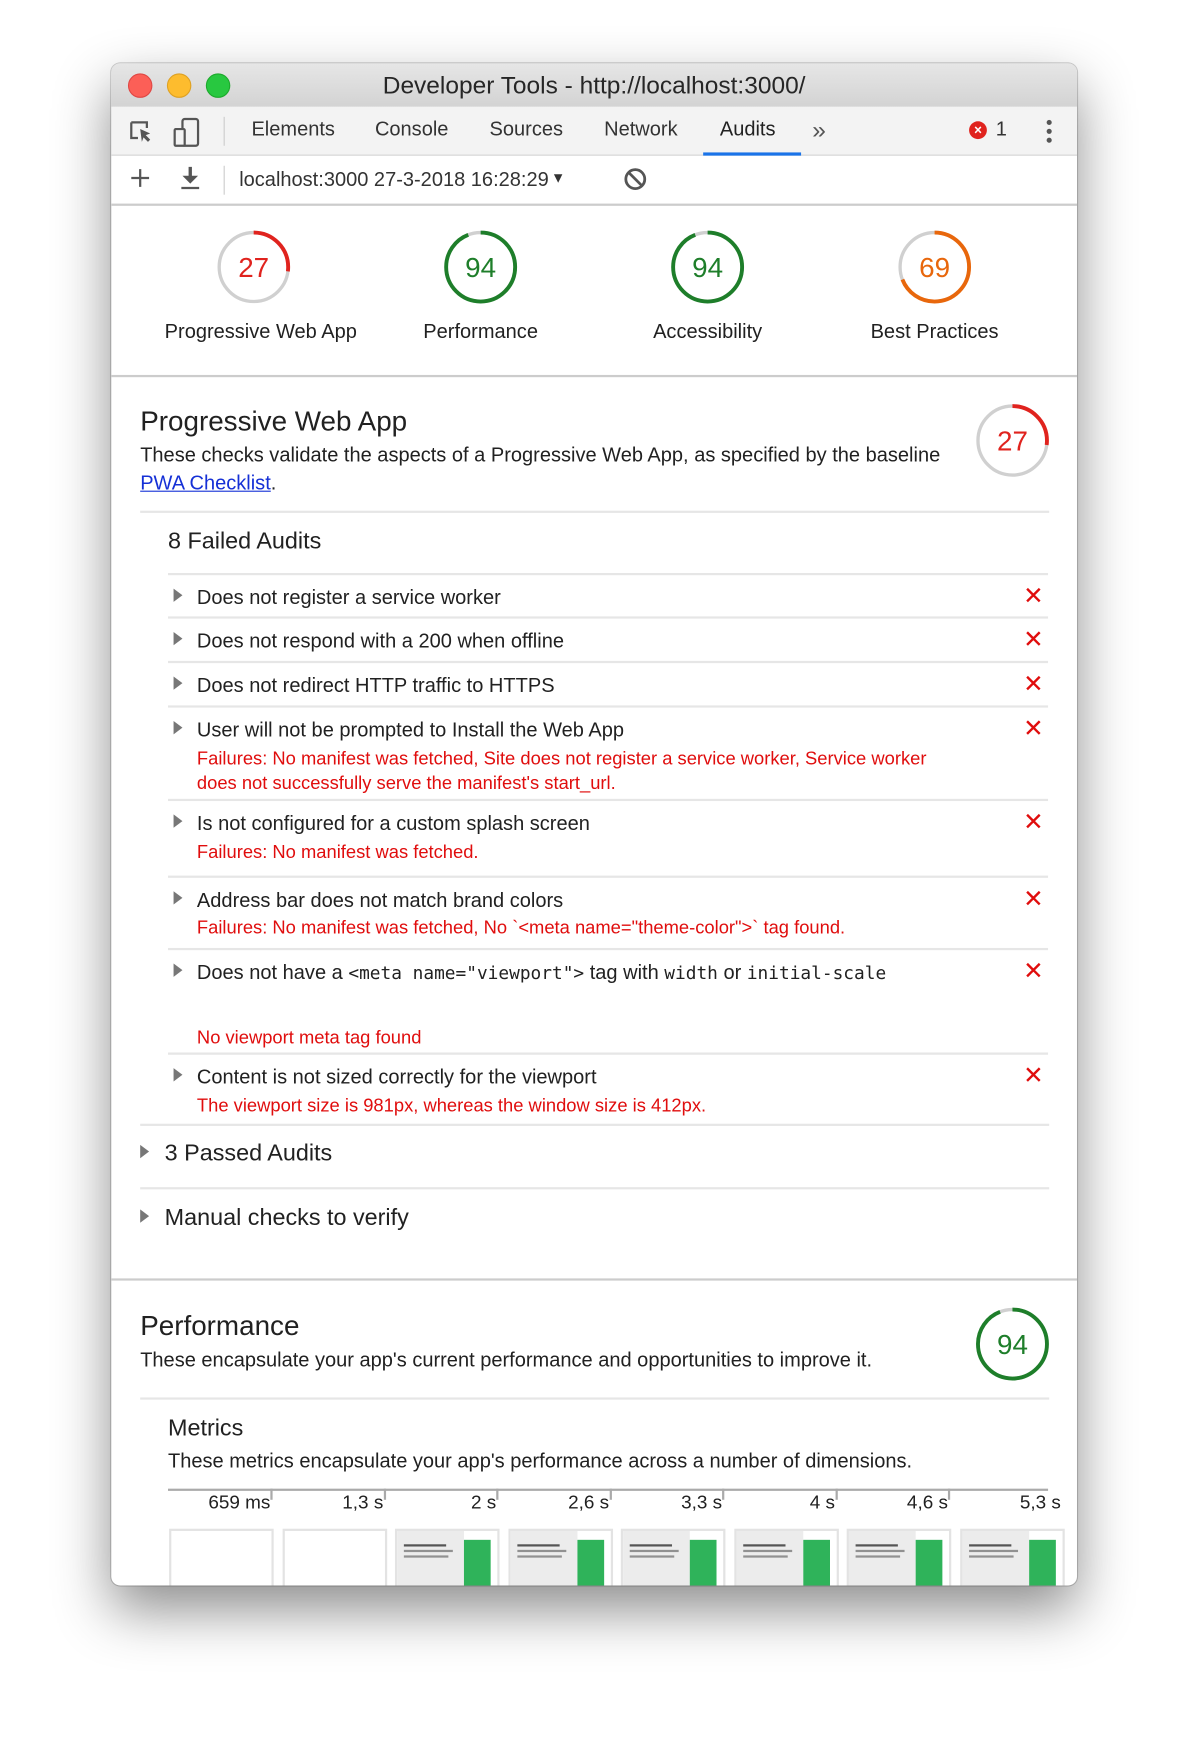  Describe the element at coordinates (337, 852) in the screenshot. I see `audit-failure-text: Failures: No manifest was fetched.` at that location.